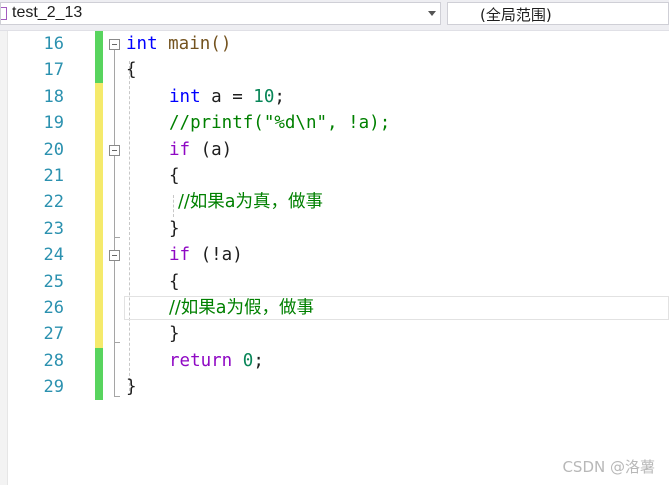 This screenshot has height=485, width=669. I want to click on code-text: (!a), so click(216, 255).